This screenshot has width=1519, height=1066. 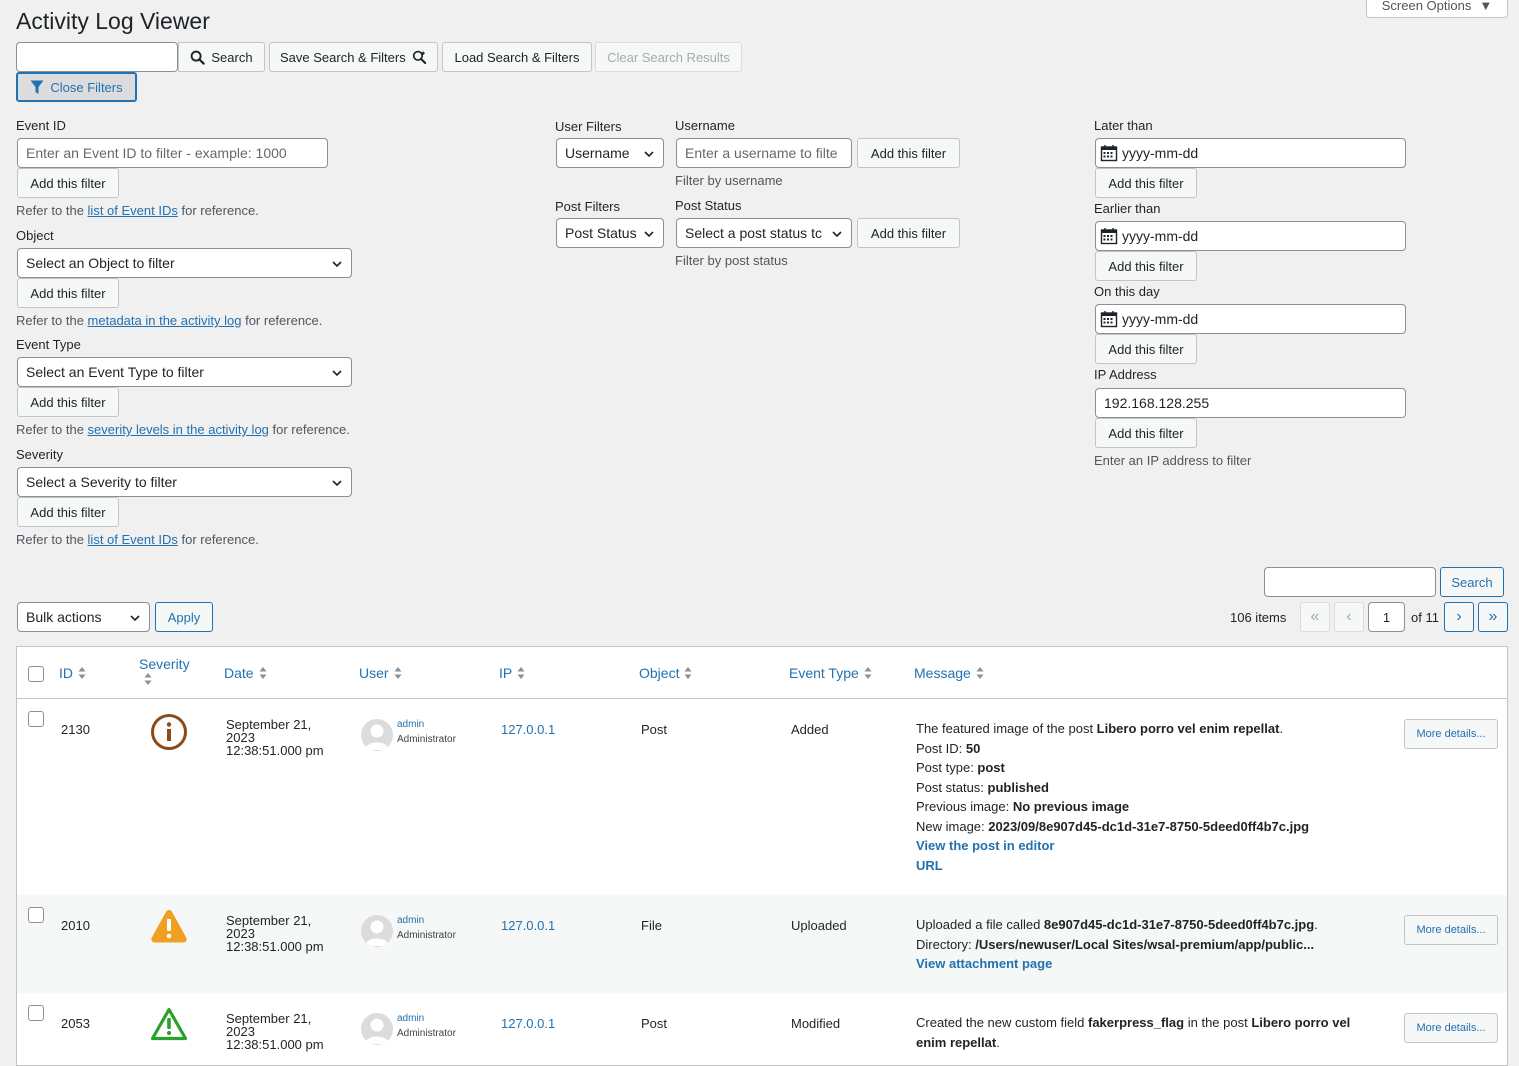 What do you see at coordinates (610, 153) in the screenshot?
I see `user-filter-type-select: Username` at bounding box center [610, 153].